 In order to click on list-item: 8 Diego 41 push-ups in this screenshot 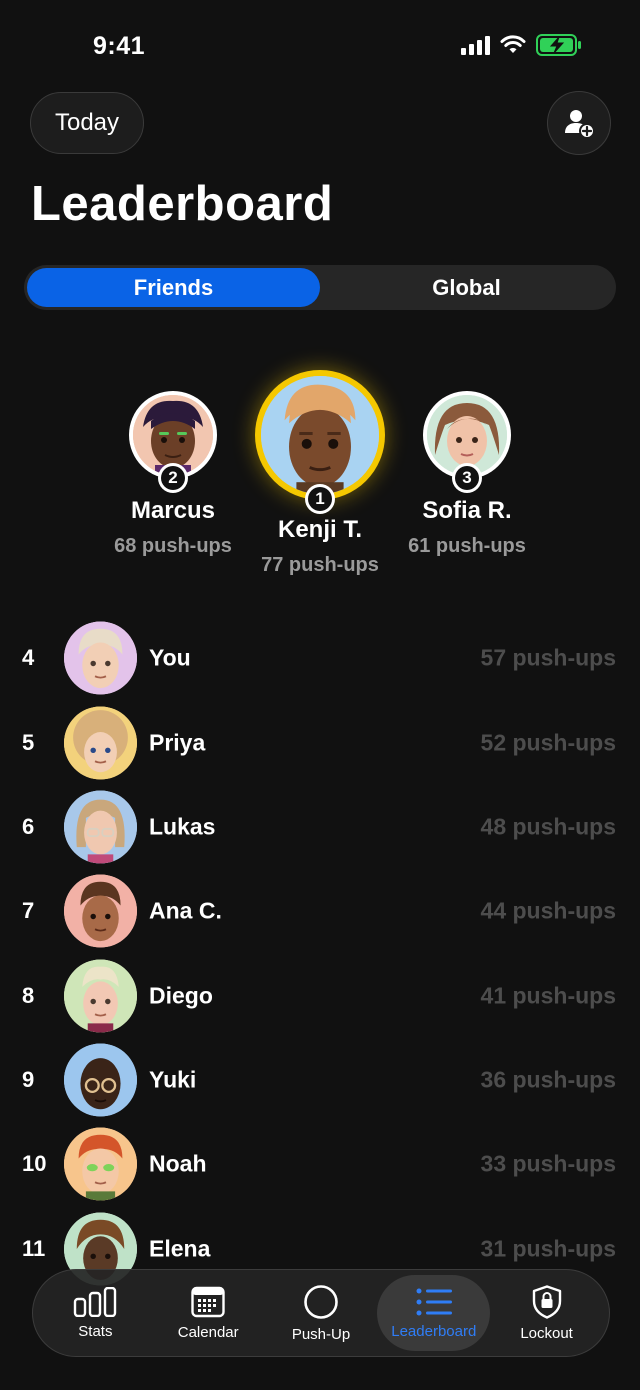, I will do `click(320, 996)`.